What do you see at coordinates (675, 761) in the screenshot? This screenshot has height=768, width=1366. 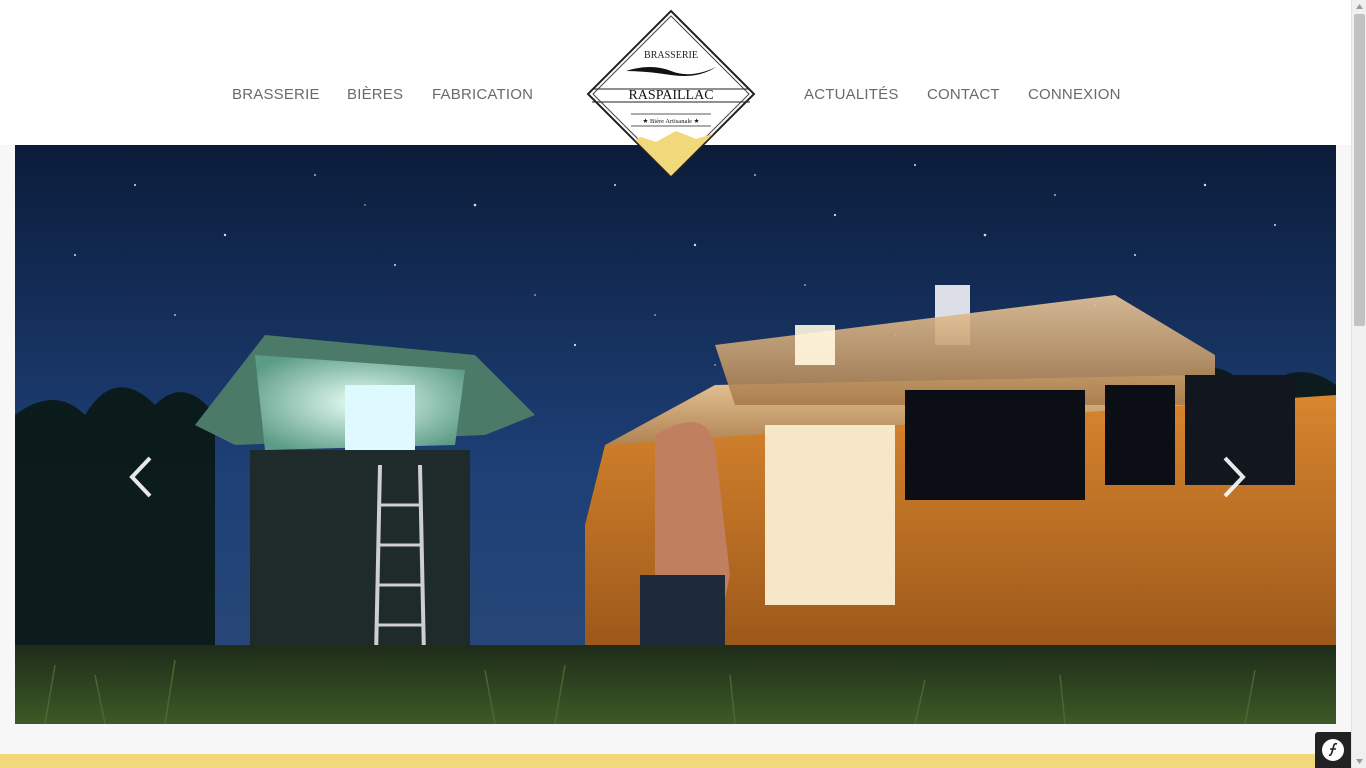 I see `section-band` at bounding box center [675, 761].